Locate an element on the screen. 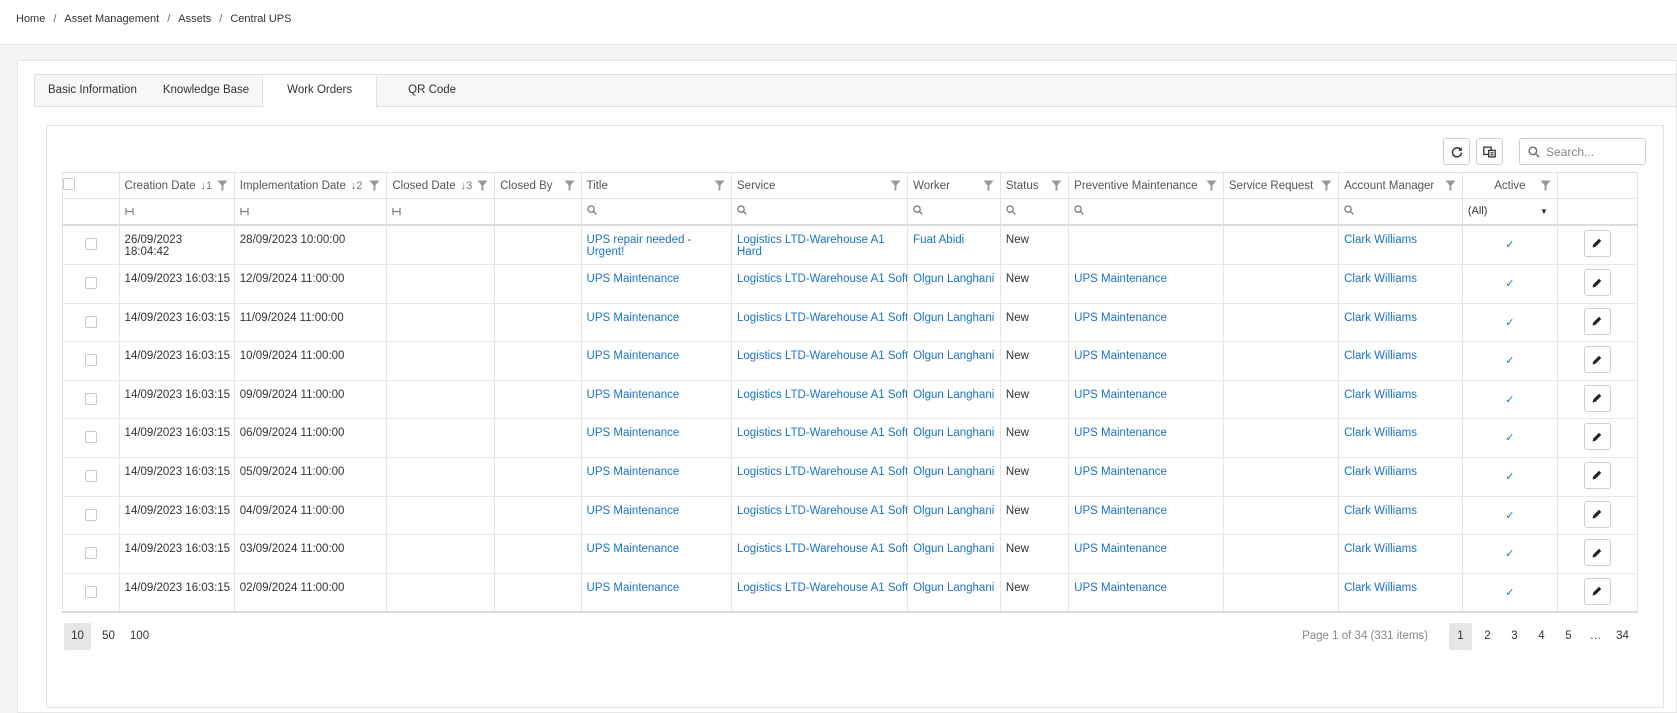  select-all-checkbox is located at coordinates (69, 184).